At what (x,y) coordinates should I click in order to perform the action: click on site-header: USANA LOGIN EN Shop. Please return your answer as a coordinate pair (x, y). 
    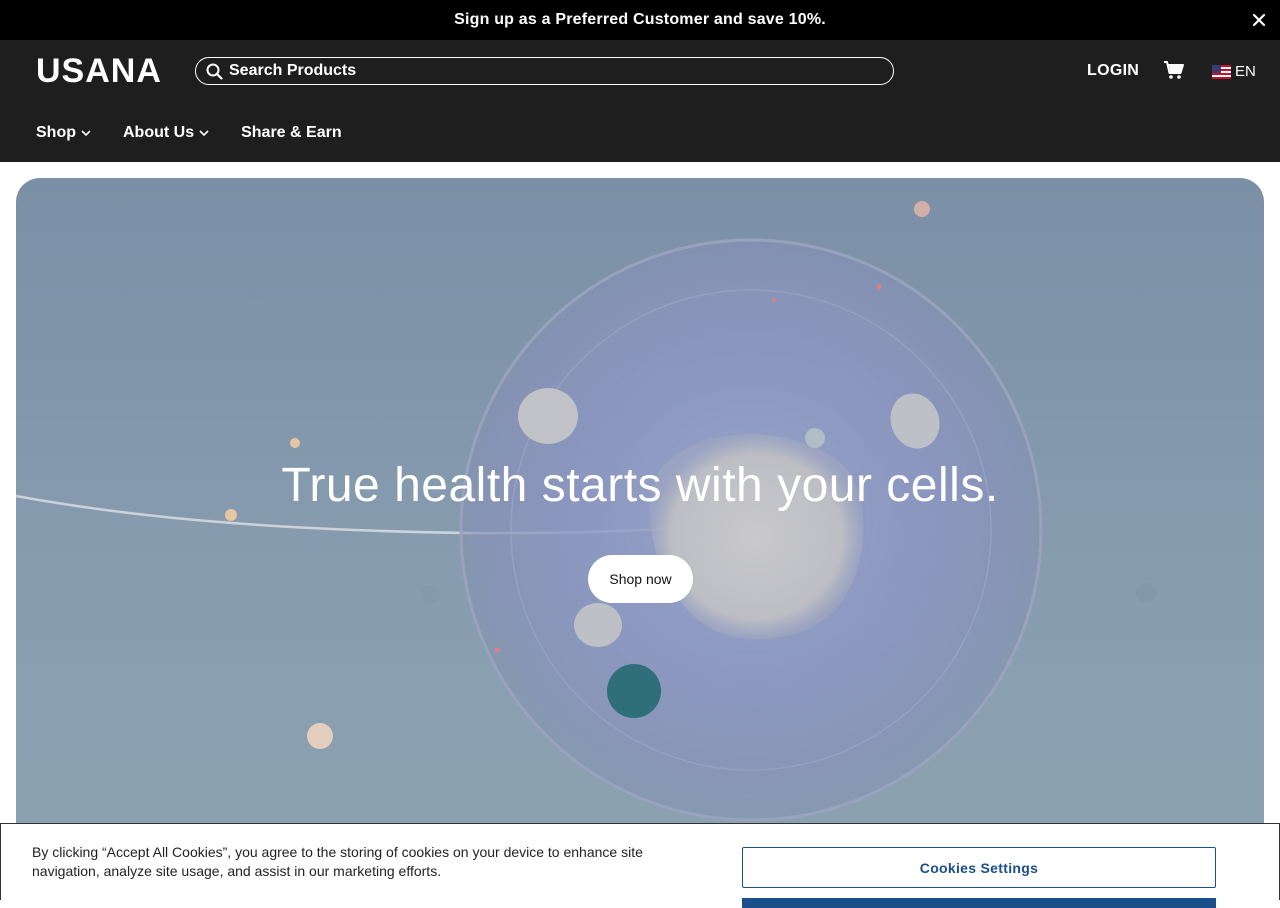
    Looking at the image, I should click on (640, 101).